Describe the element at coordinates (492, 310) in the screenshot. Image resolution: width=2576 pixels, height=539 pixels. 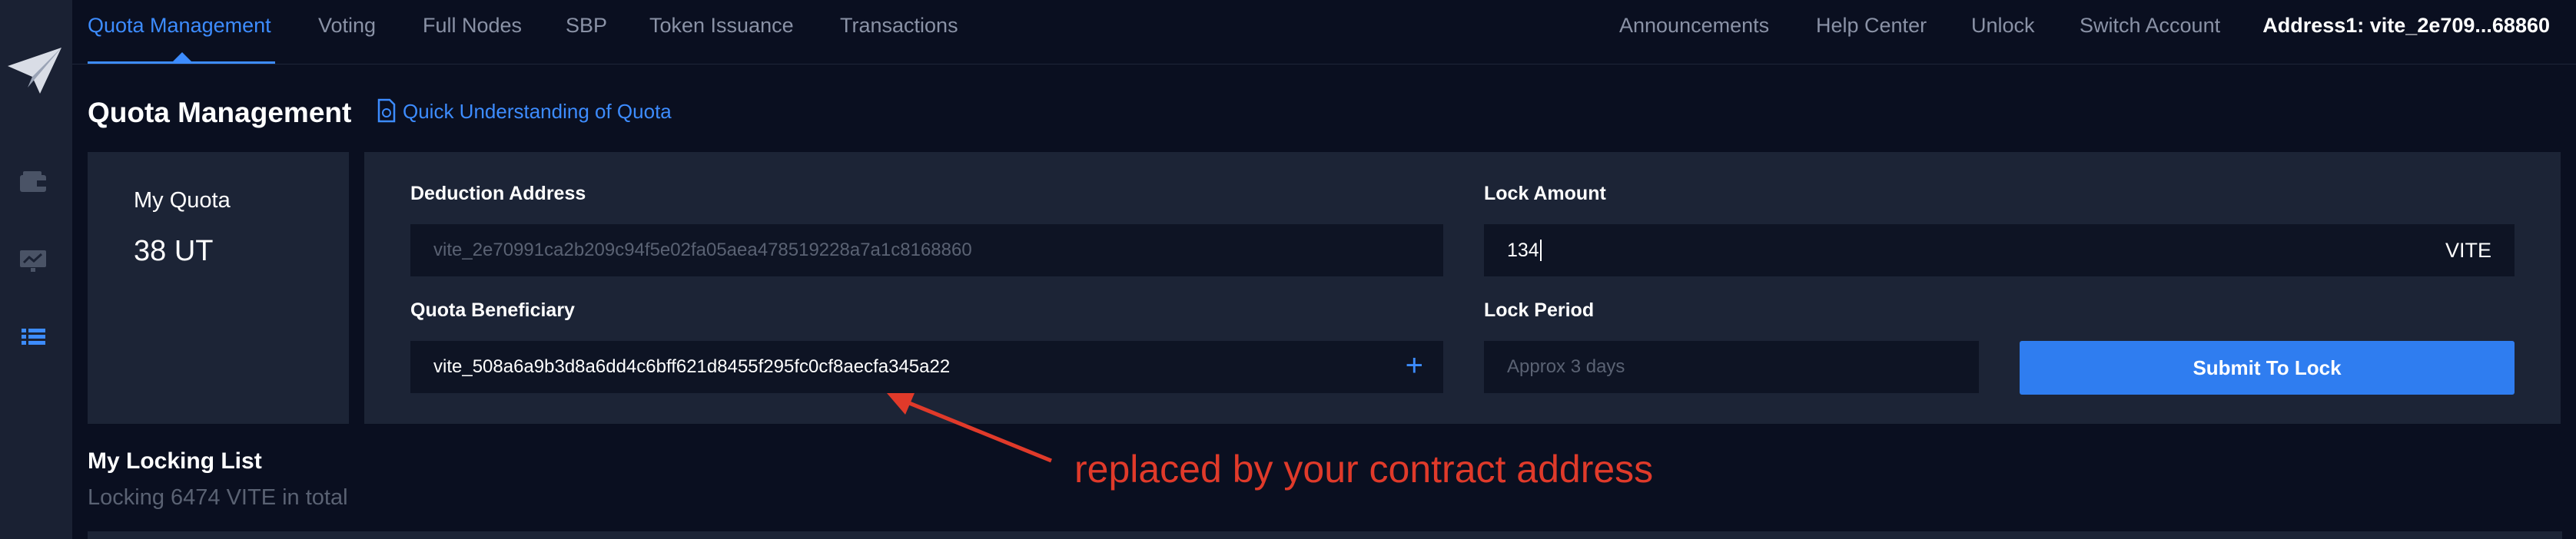
I see `quota-beneficiary-label: Quota Beneficiary` at that location.